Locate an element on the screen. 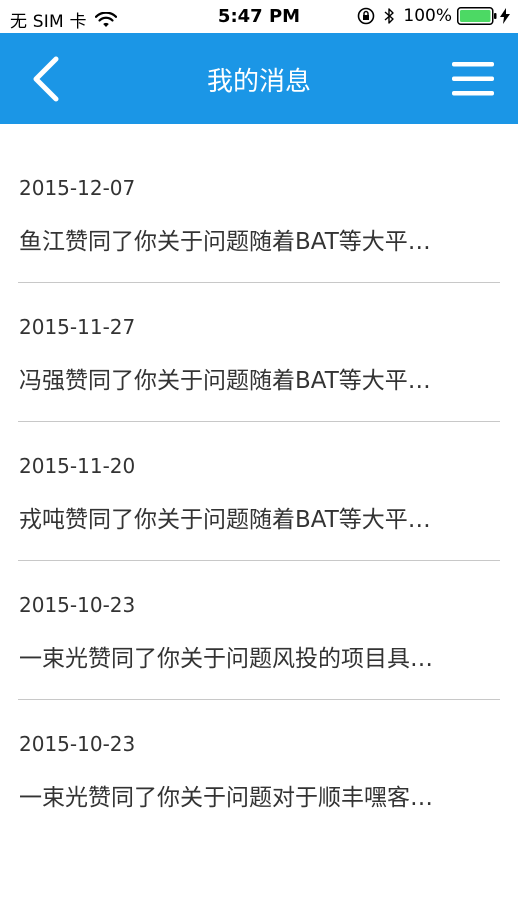 The image size is (518, 920). battery-icon is located at coordinates (477, 16).